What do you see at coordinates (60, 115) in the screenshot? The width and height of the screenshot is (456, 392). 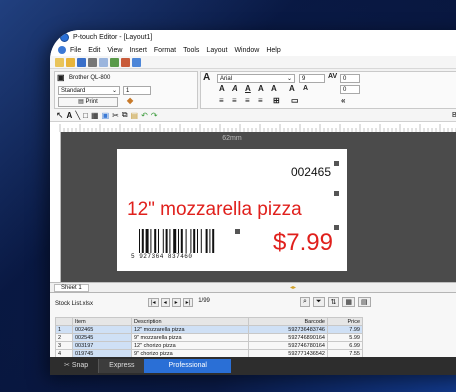 I see `select-arrow-icon: ↖` at bounding box center [60, 115].